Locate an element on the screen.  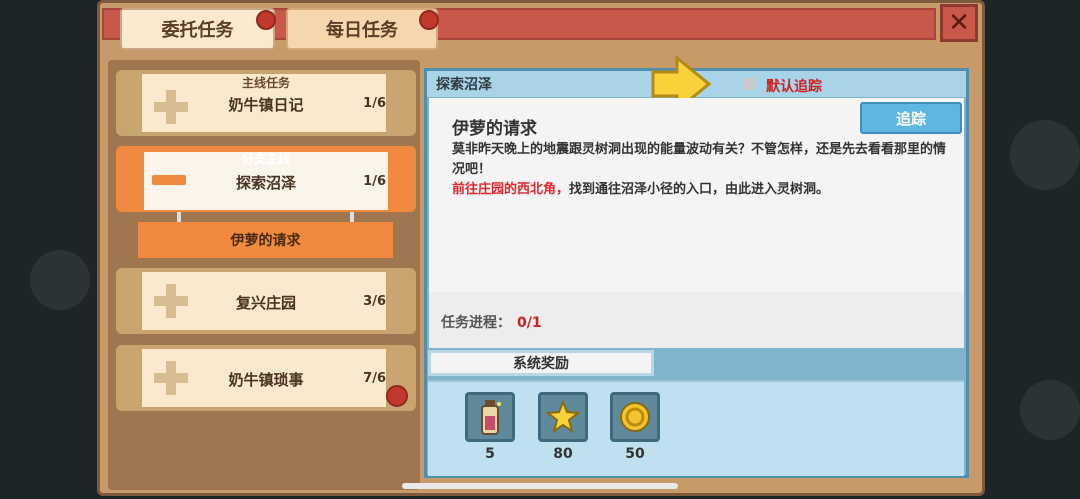
default-track-checkbox is located at coordinates (750, 84).